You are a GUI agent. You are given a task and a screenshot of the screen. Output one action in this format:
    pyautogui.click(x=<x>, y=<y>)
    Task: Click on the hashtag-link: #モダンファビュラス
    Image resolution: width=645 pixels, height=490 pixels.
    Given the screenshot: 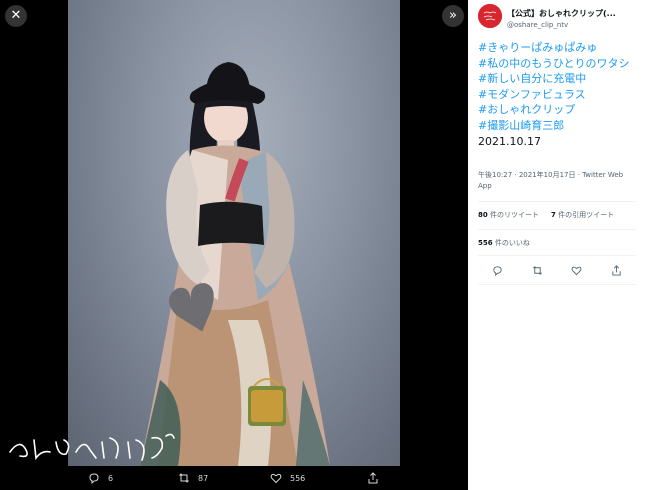 What is the action you would take?
    pyautogui.click(x=558, y=95)
    